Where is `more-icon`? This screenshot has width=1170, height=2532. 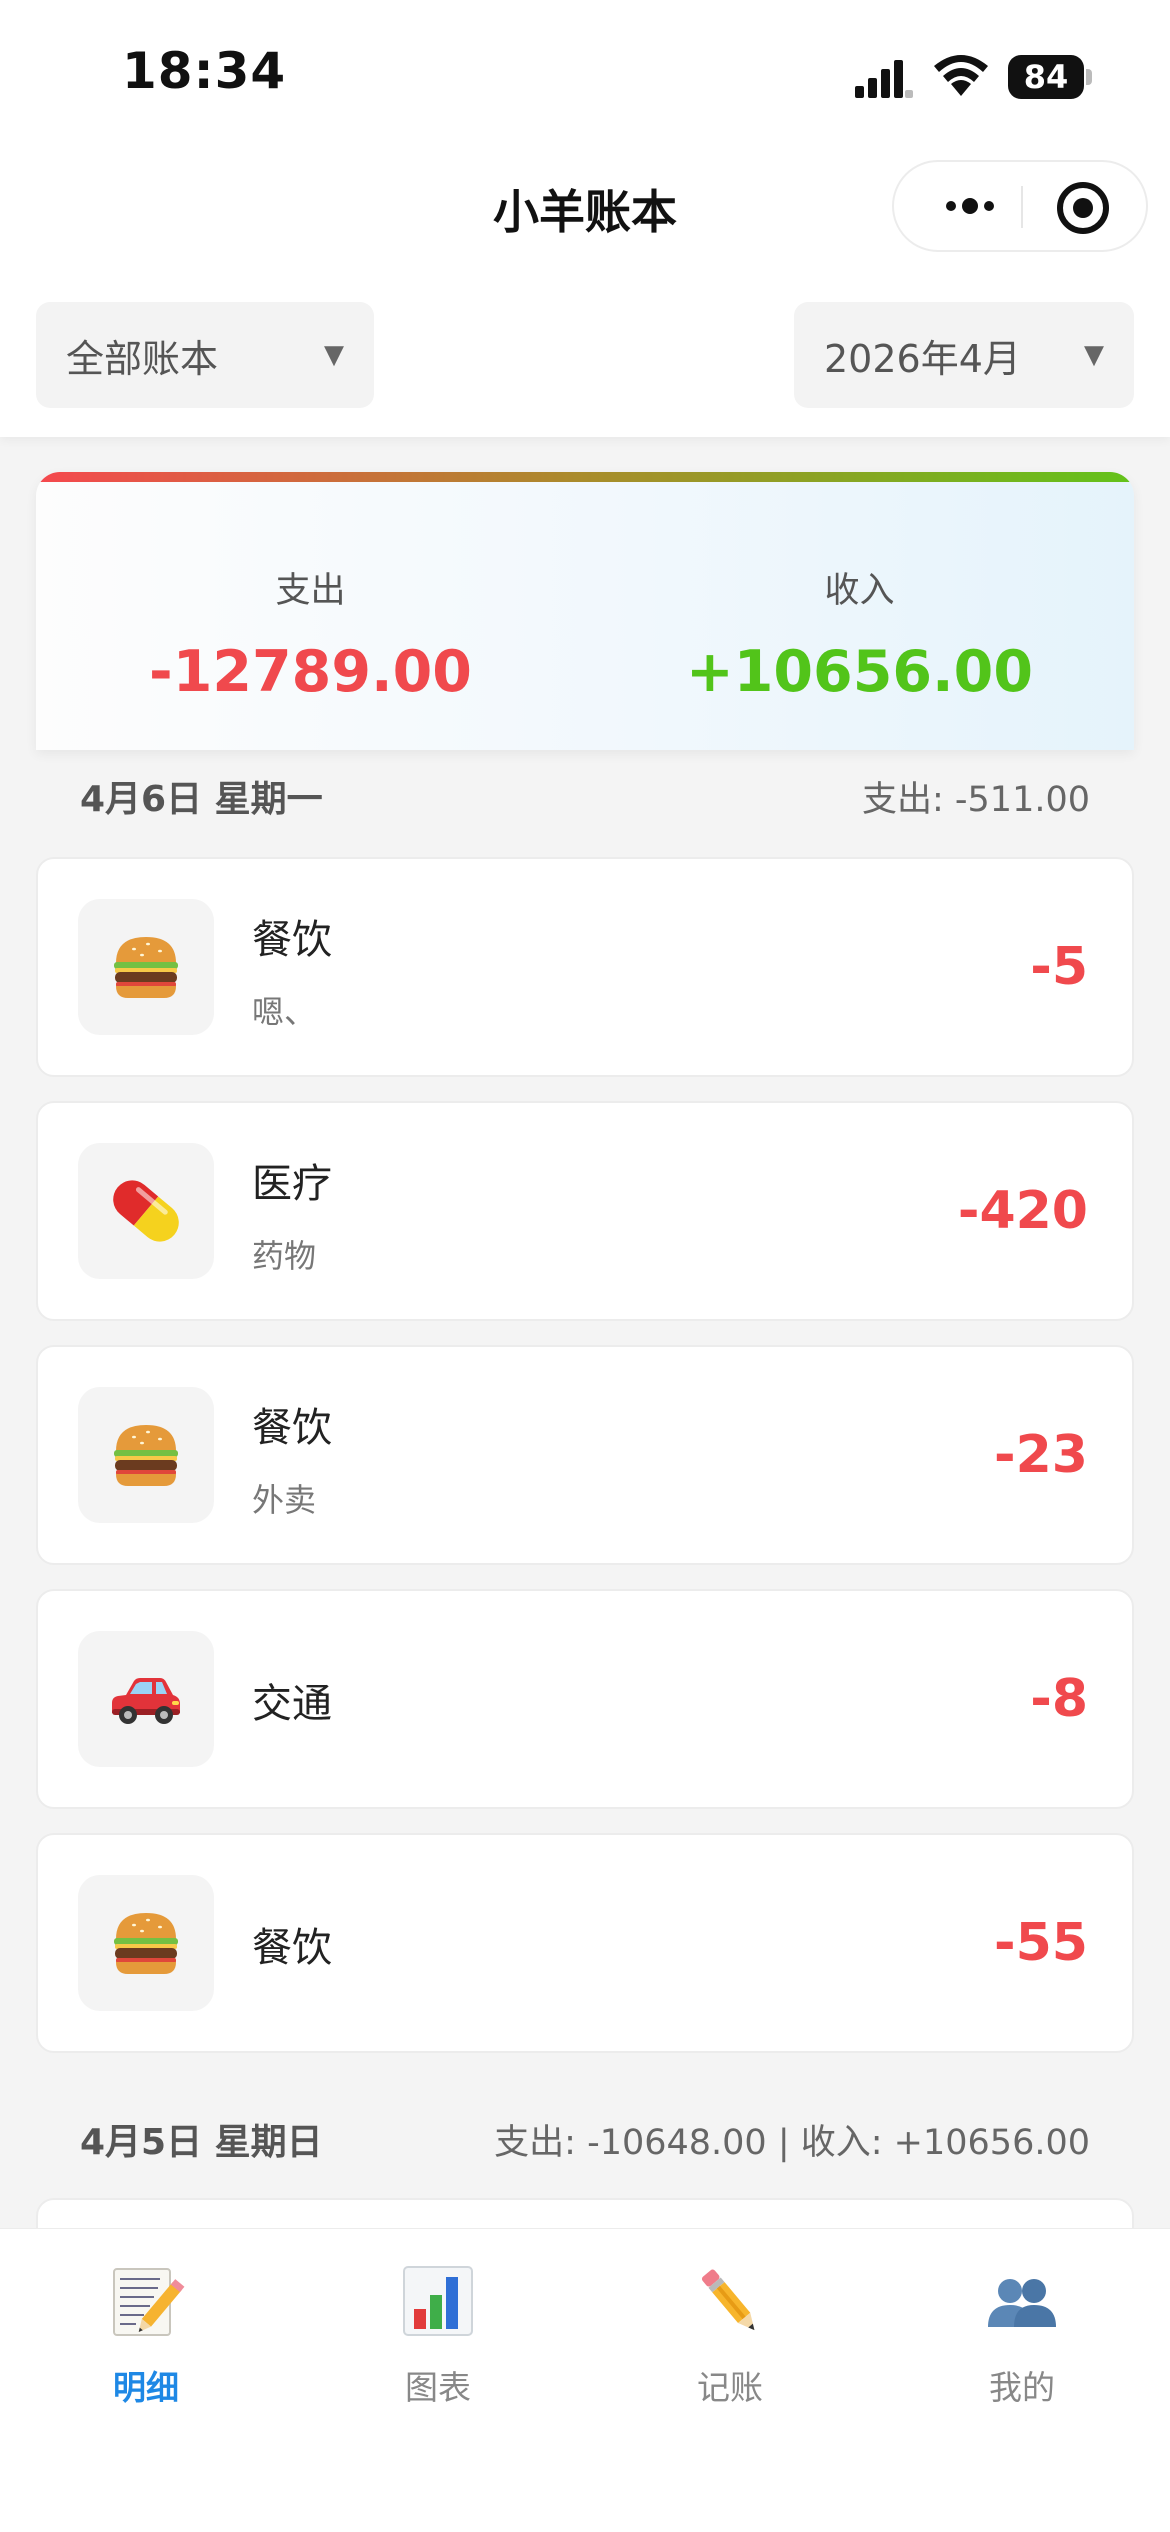
more-icon is located at coordinates (970, 206).